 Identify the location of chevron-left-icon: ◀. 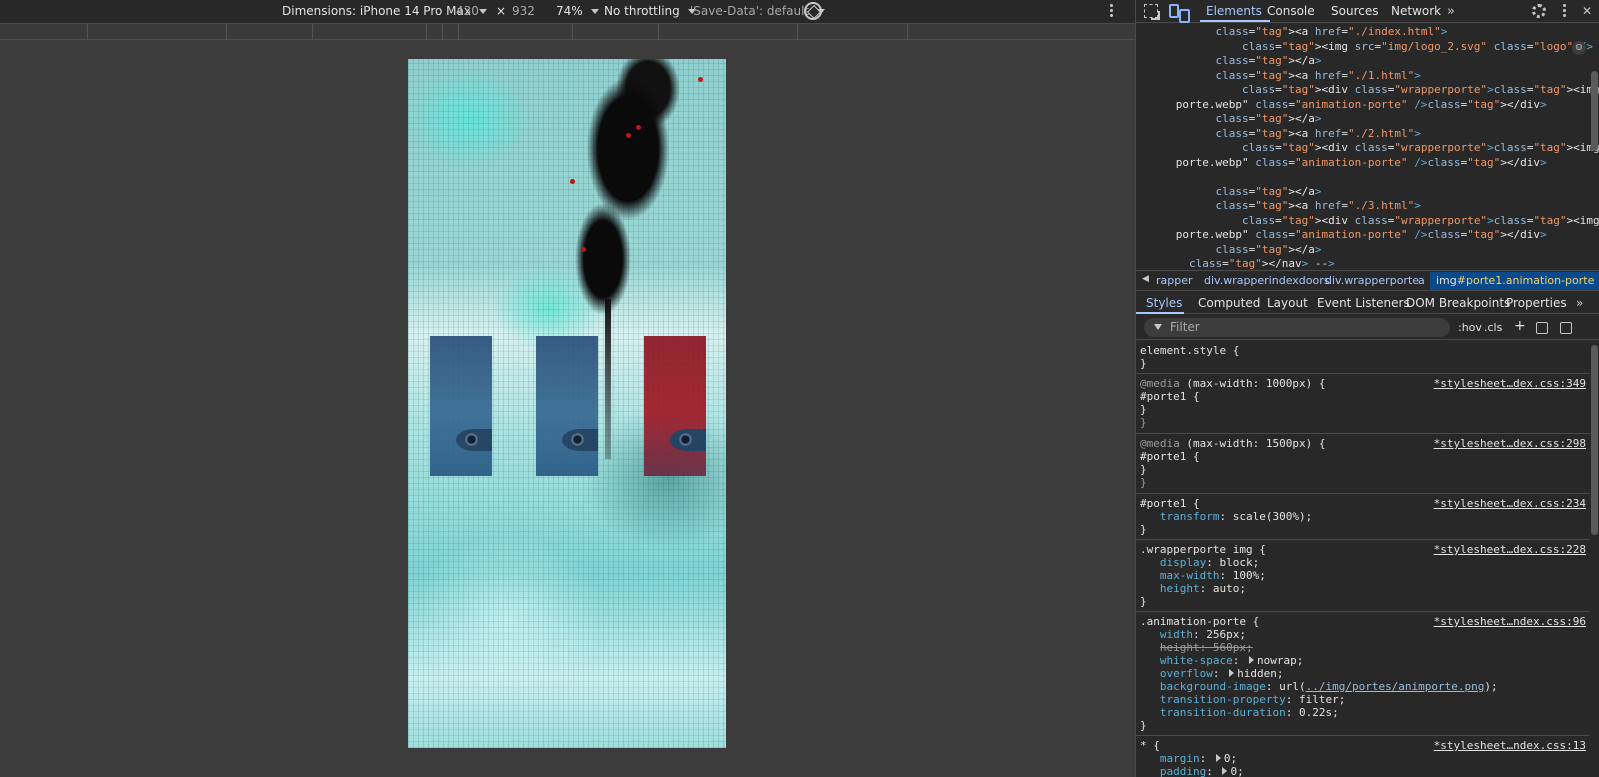
(1145, 279).